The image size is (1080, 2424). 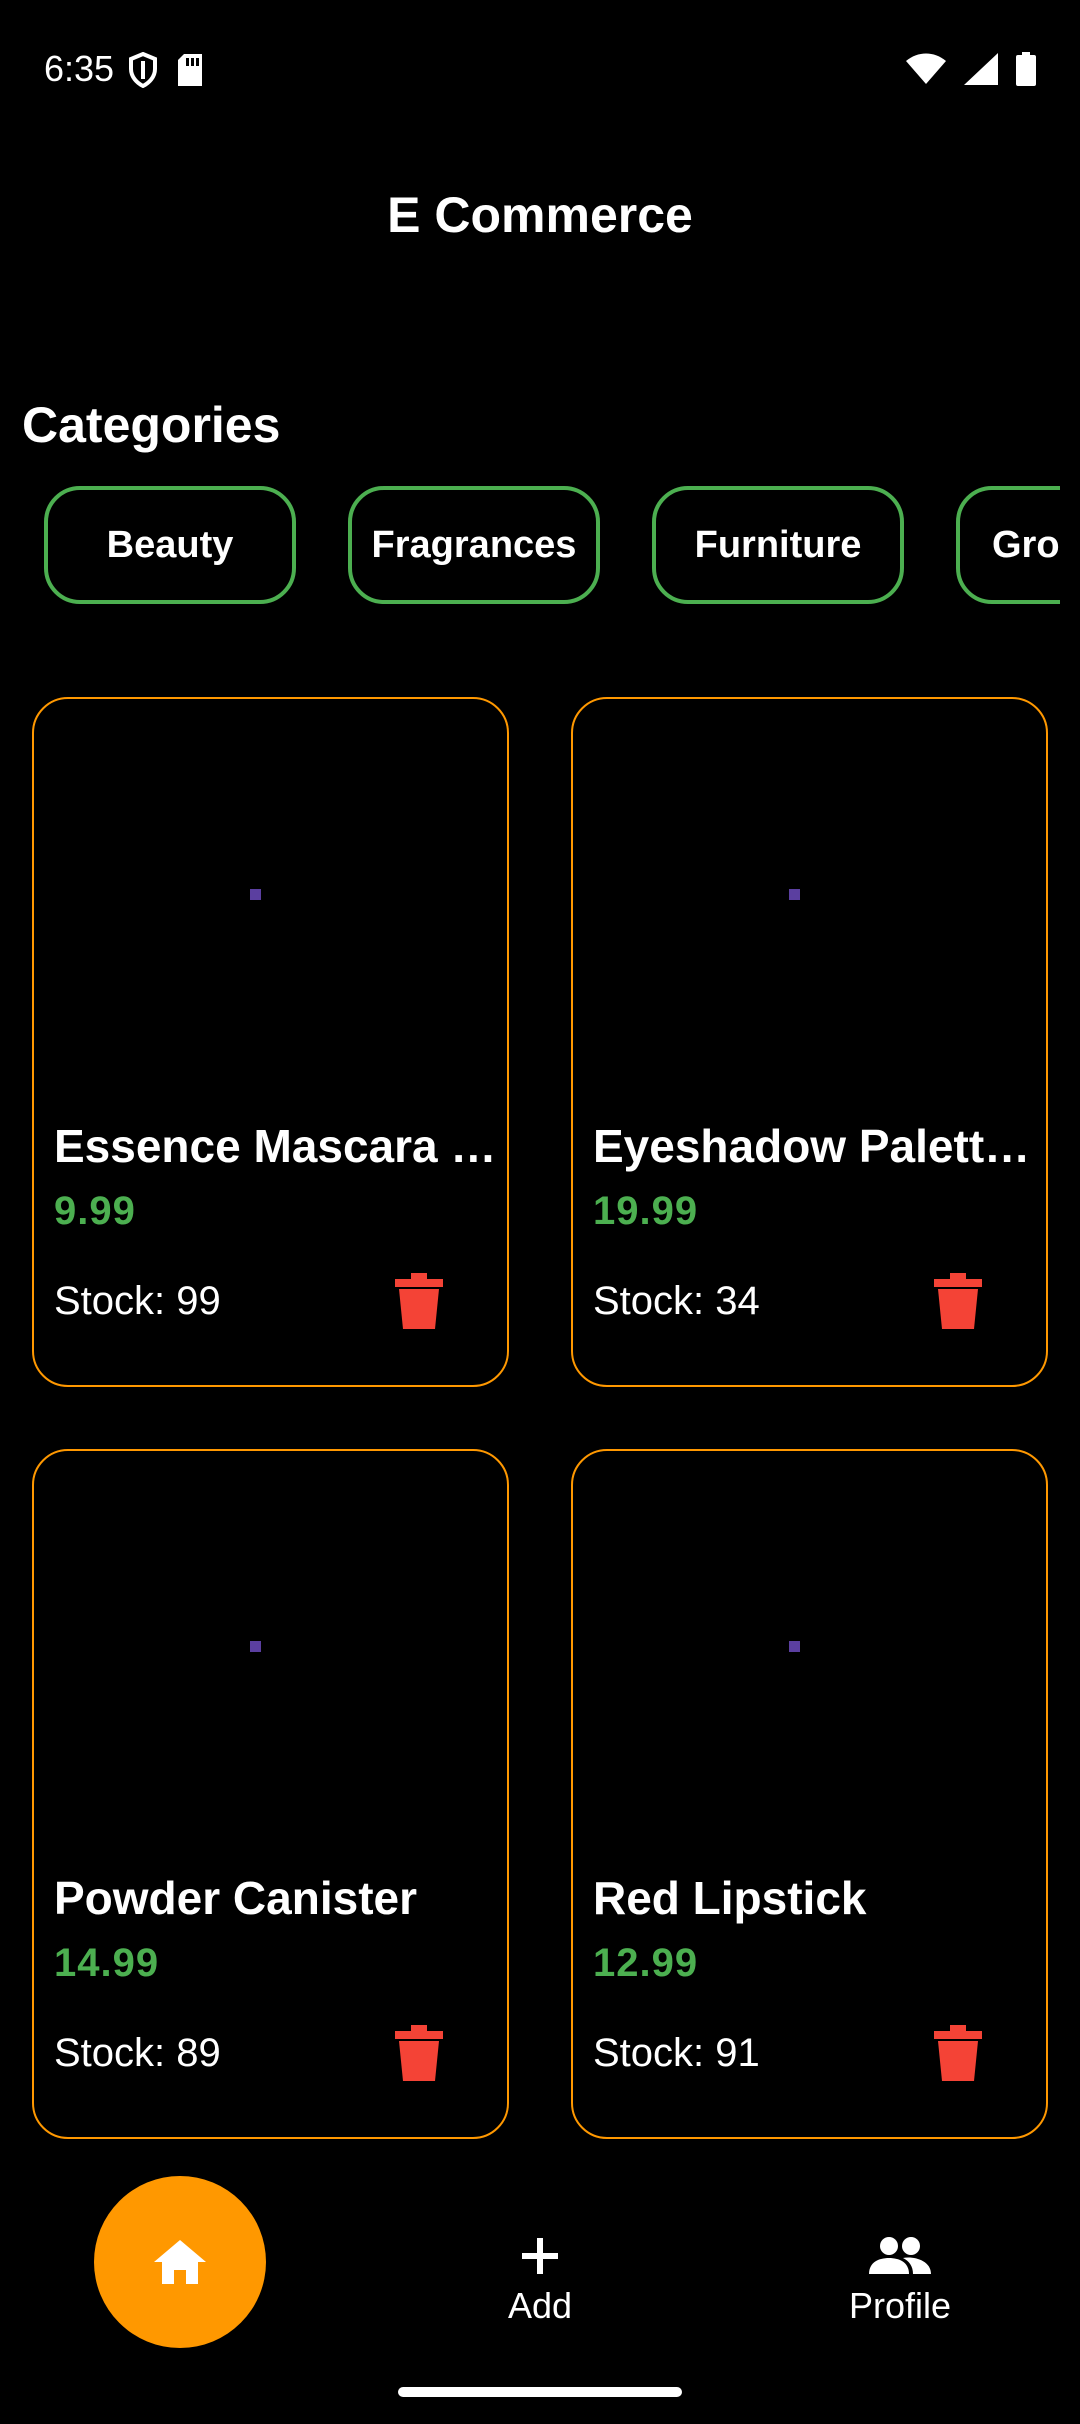 What do you see at coordinates (900, 2281) in the screenshot?
I see `nav-profile: Profile` at bounding box center [900, 2281].